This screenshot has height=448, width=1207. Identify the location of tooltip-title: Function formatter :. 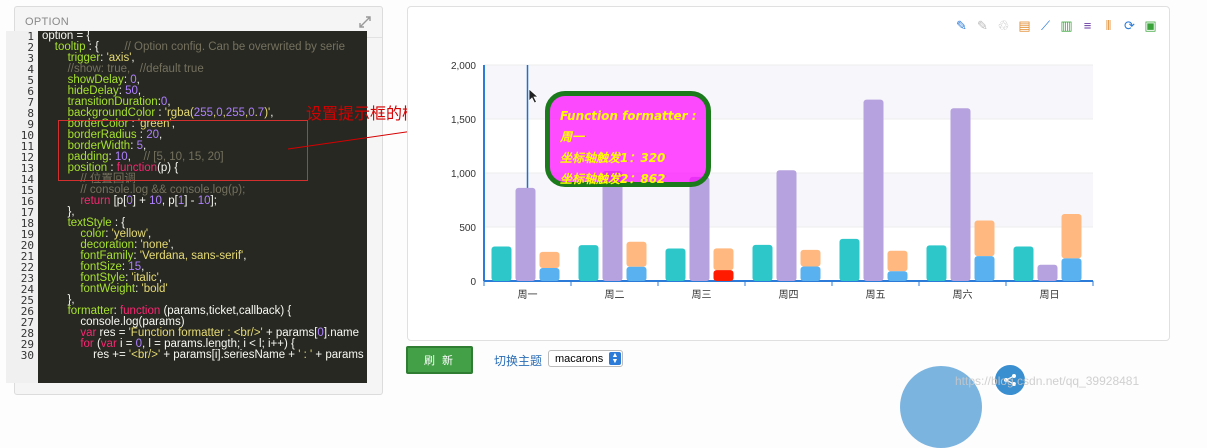
(628, 116).